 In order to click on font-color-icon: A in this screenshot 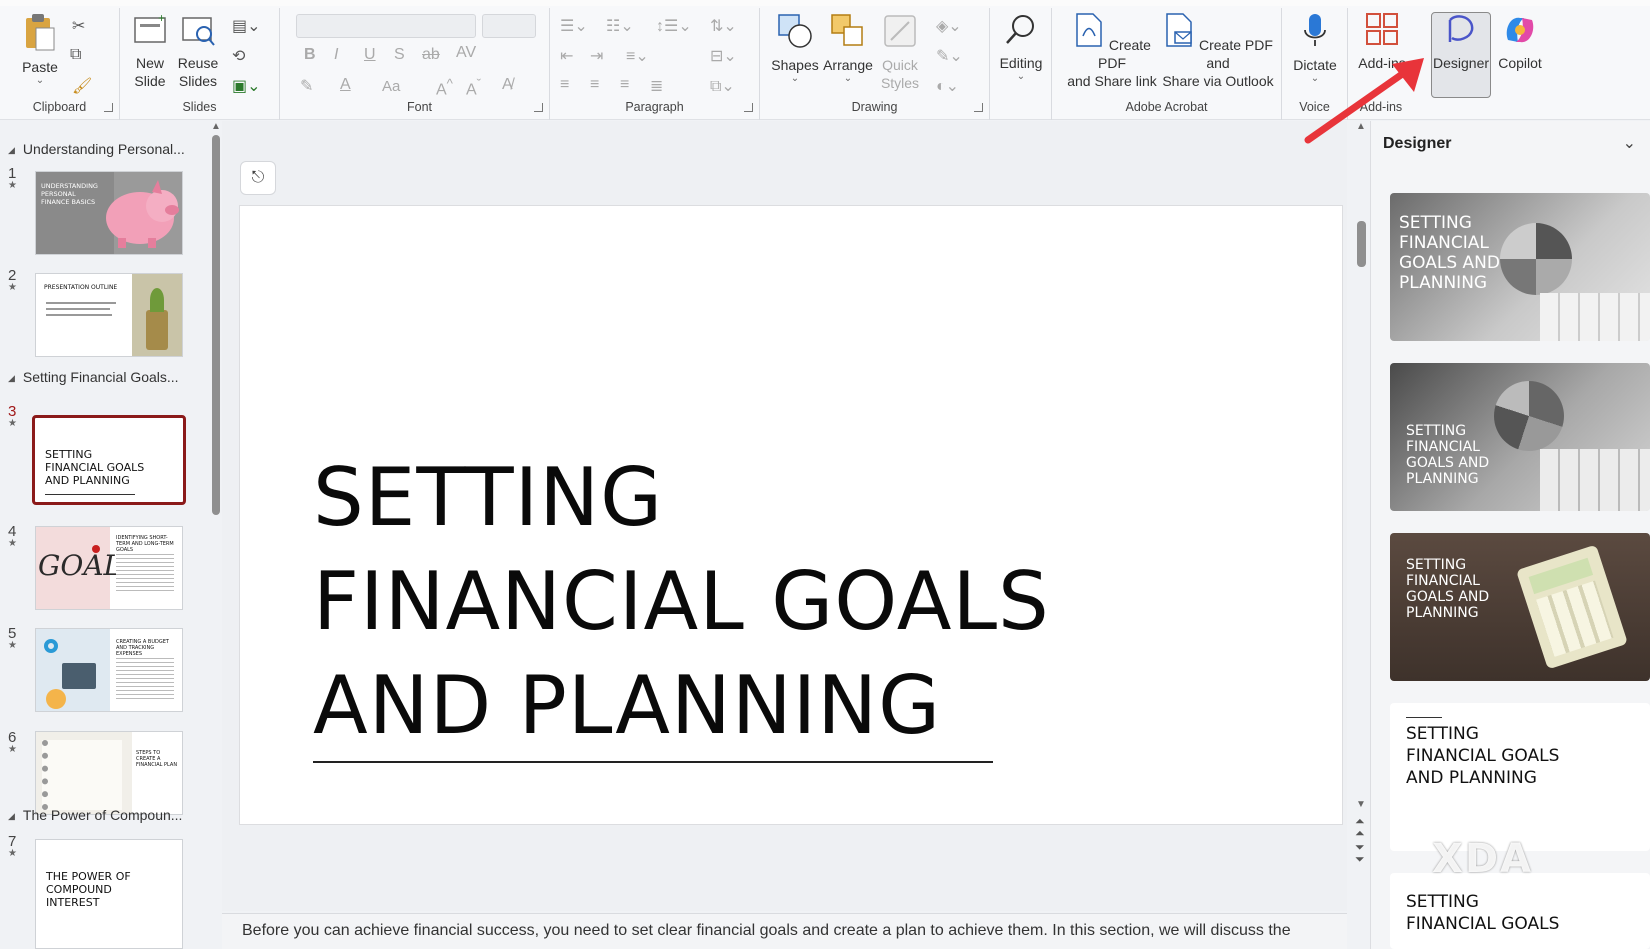, I will do `click(345, 85)`.